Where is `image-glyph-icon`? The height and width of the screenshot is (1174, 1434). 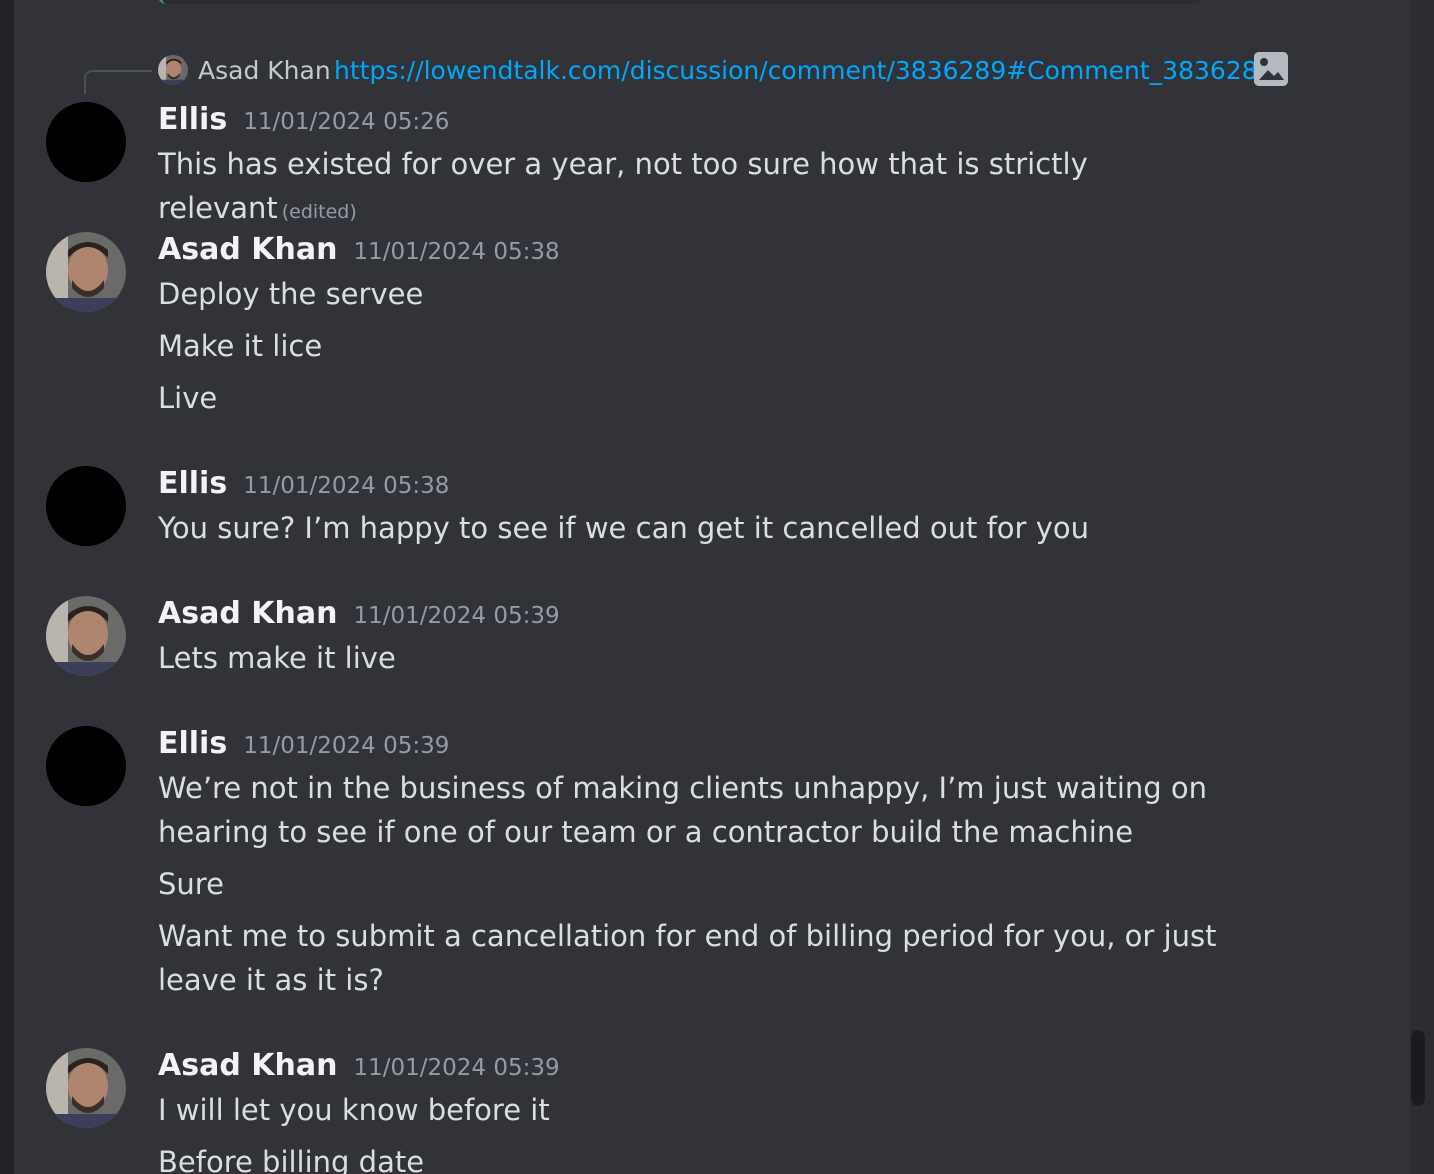 image-glyph-icon is located at coordinates (1271, 69).